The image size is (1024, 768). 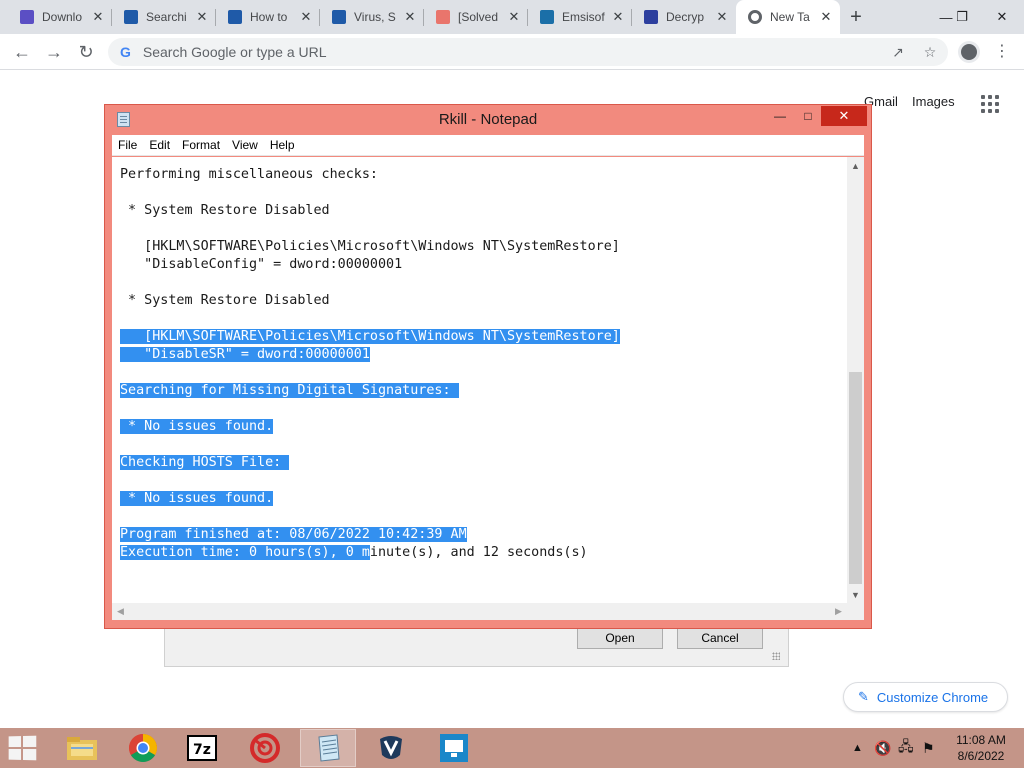 I want to click on scroll-right-arrow-icon: ▶, so click(x=838, y=611).